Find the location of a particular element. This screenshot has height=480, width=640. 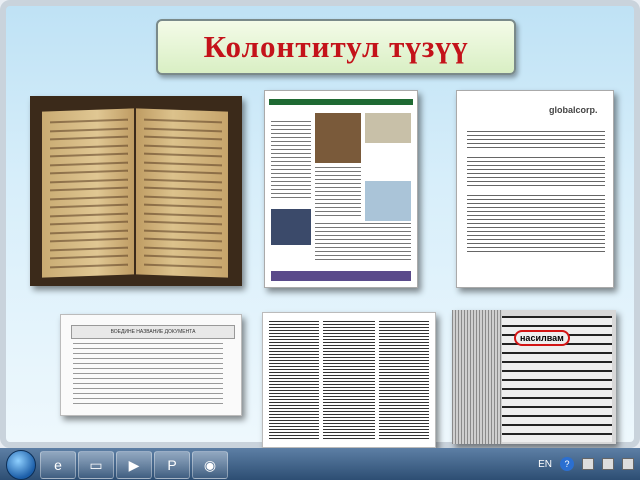

flag-icon is located at coordinates (588, 464).